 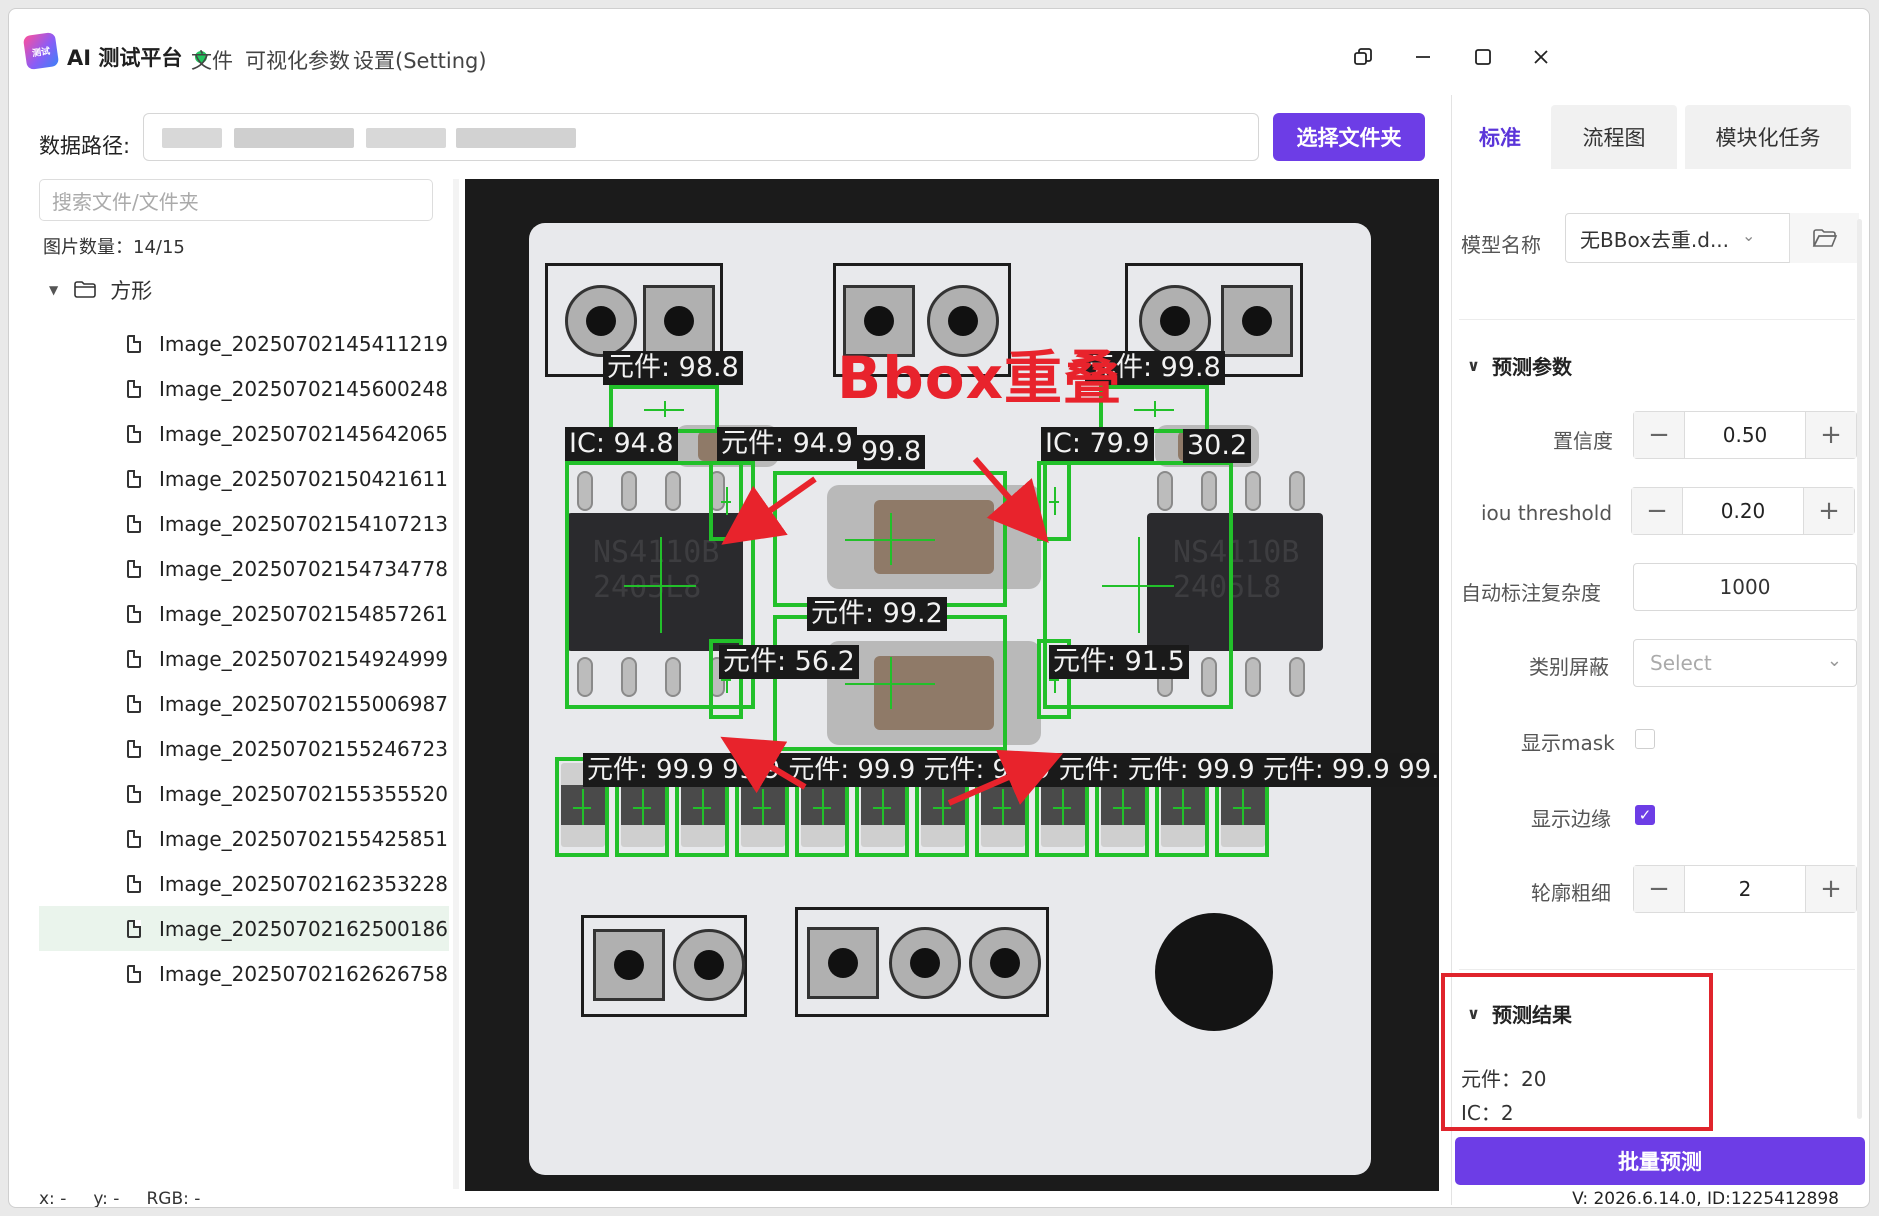 I want to click on iou-value: 0.20, so click(x=1743, y=511).